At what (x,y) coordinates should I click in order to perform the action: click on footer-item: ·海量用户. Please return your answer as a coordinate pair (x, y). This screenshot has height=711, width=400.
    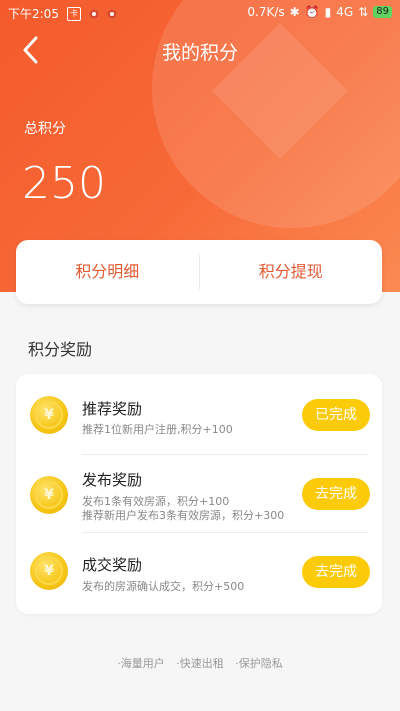
    Looking at the image, I should click on (141, 663).